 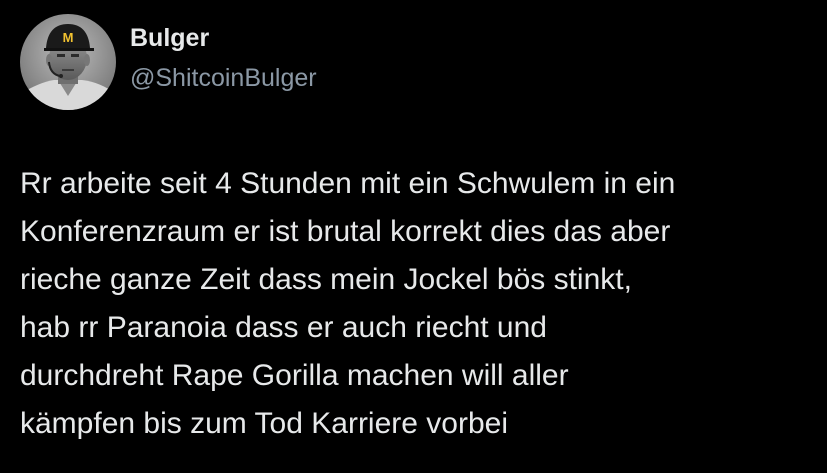 What do you see at coordinates (264, 423) in the screenshot?
I see `tweet-text-line: kämpfen bis zum Tod Karriere vorbei` at bounding box center [264, 423].